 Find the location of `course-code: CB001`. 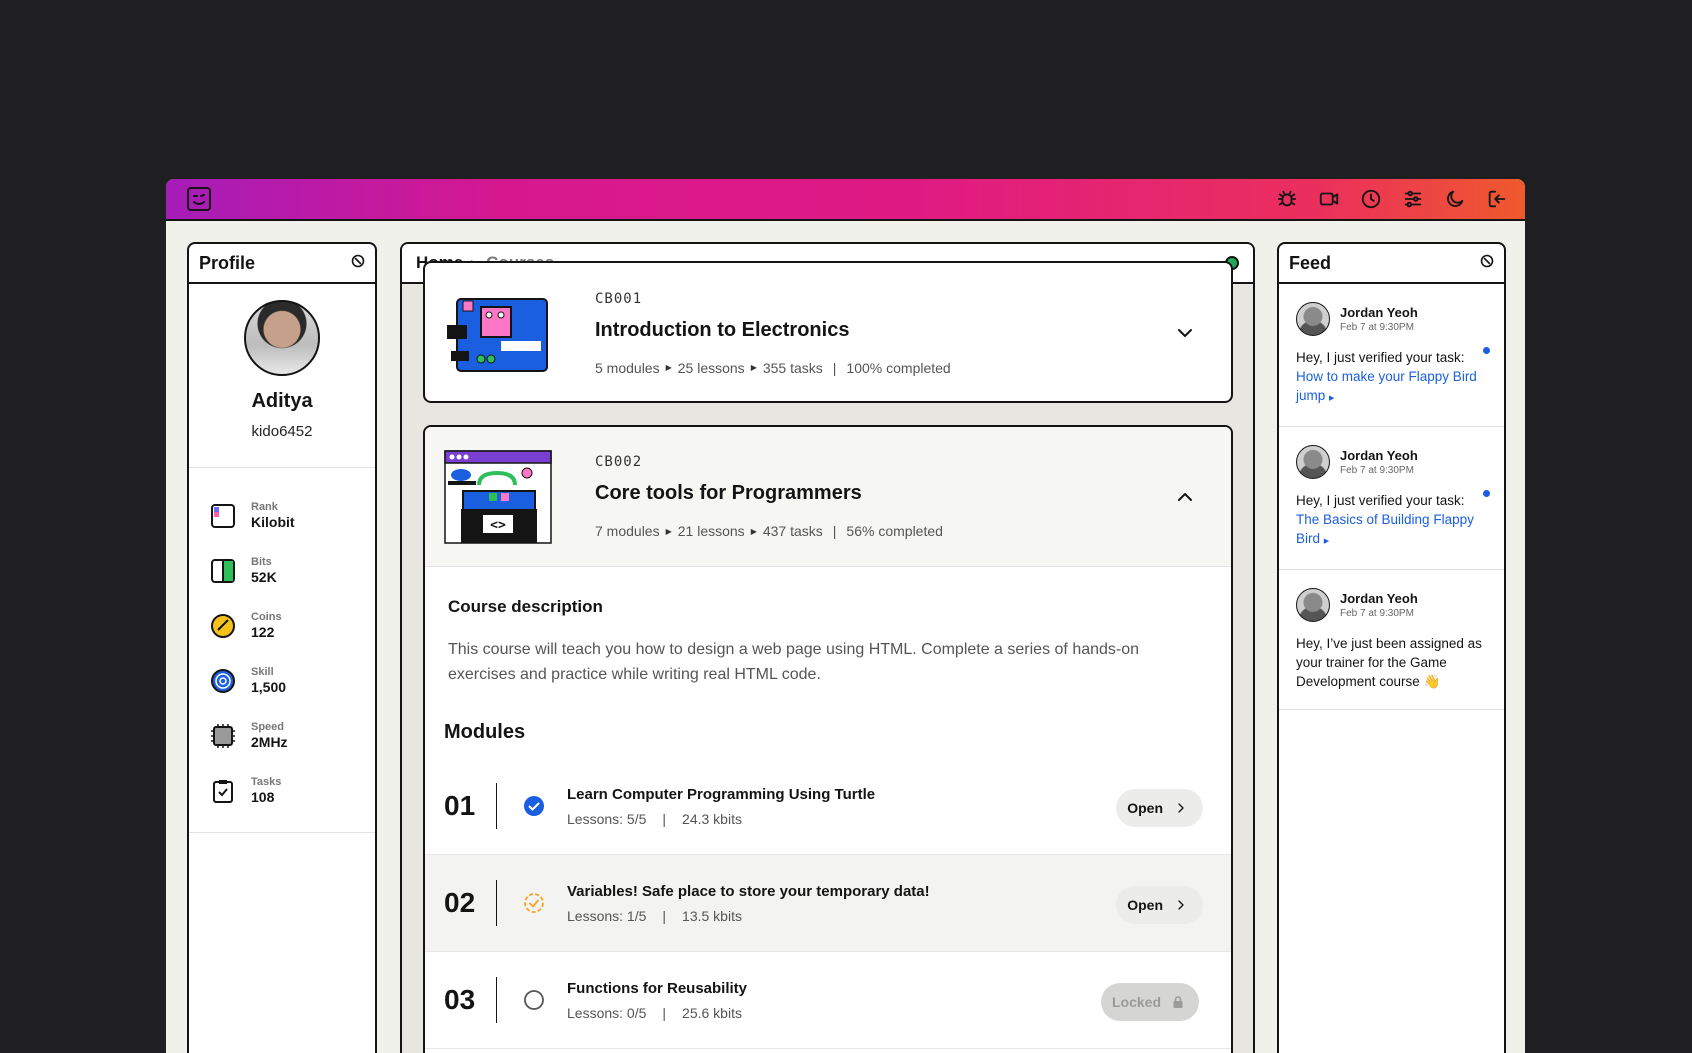

course-code: CB001 is located at coordinates (619, 298).